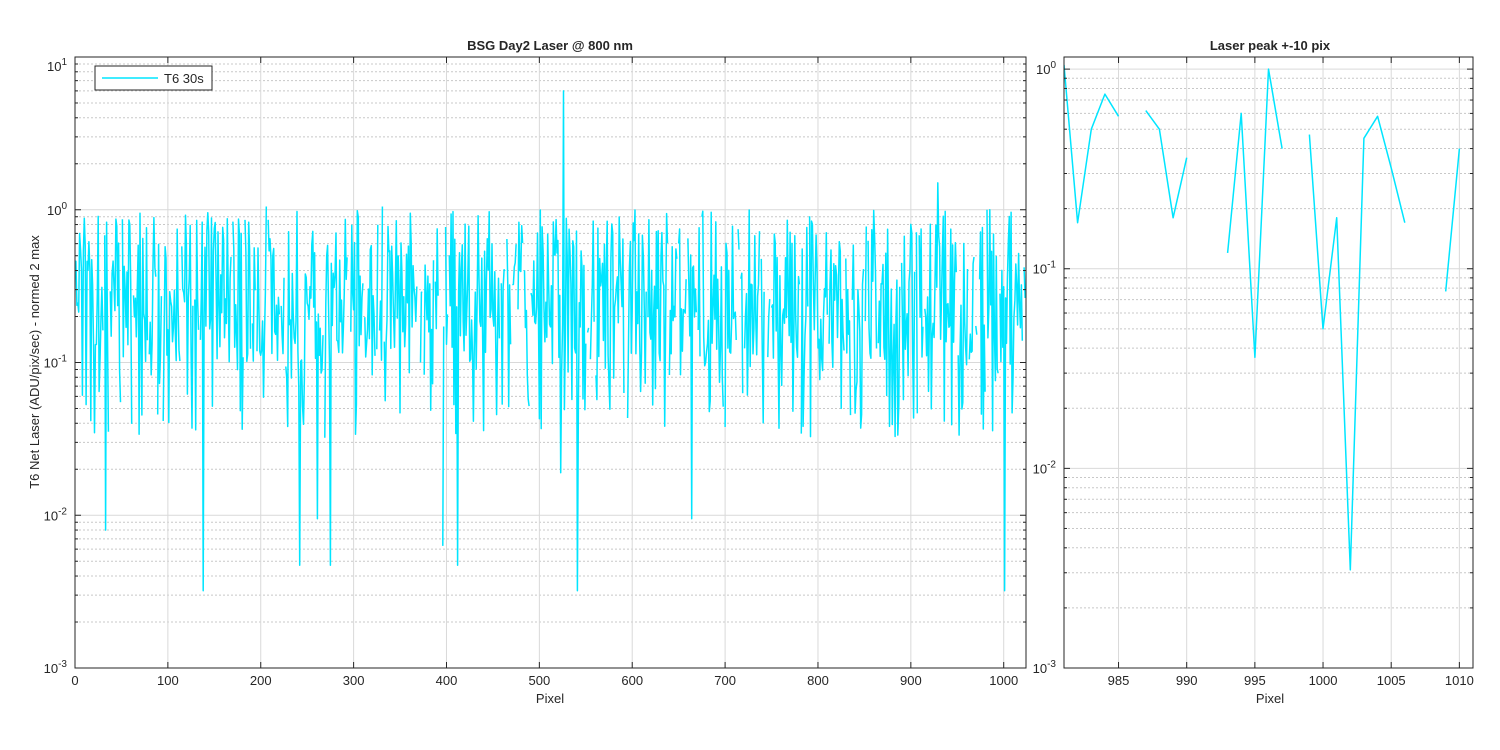 This screenshot has height=750, width=1500. I want to click on main-title: BSG Day2 Laser @ 800 nm, so click(550, 45).